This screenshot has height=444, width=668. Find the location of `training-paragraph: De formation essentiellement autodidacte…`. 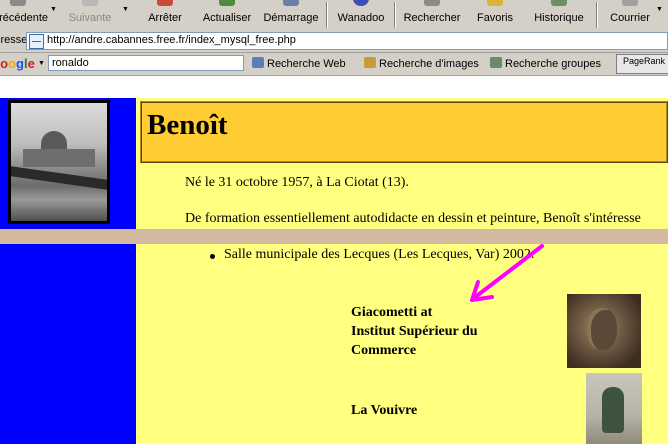

training-paragraph: De formation essentiellement autodidacte… is located at coordinates (413, 218).